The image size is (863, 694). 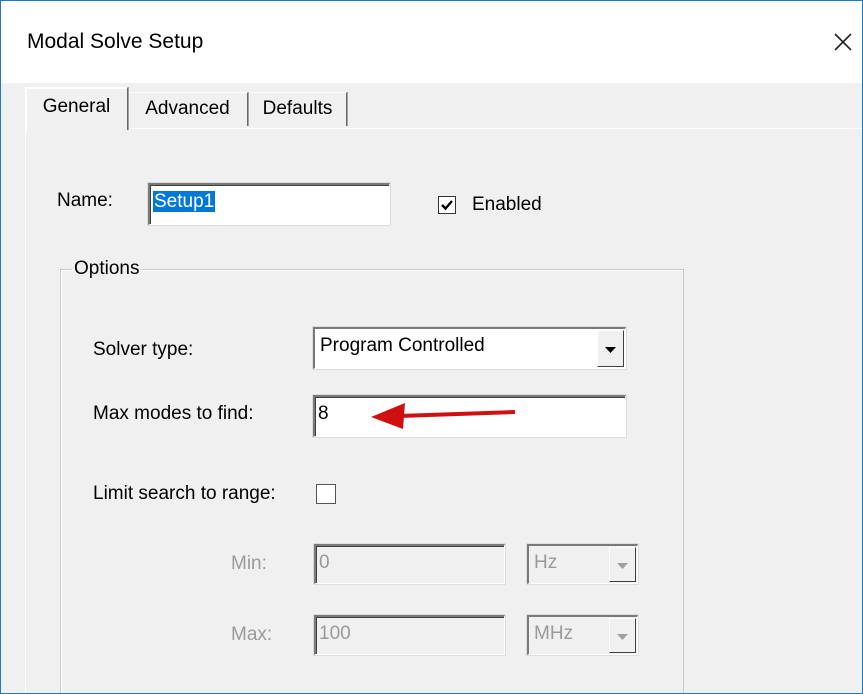 I want to click on tab-general-label: General, so click(x=76, y=106).